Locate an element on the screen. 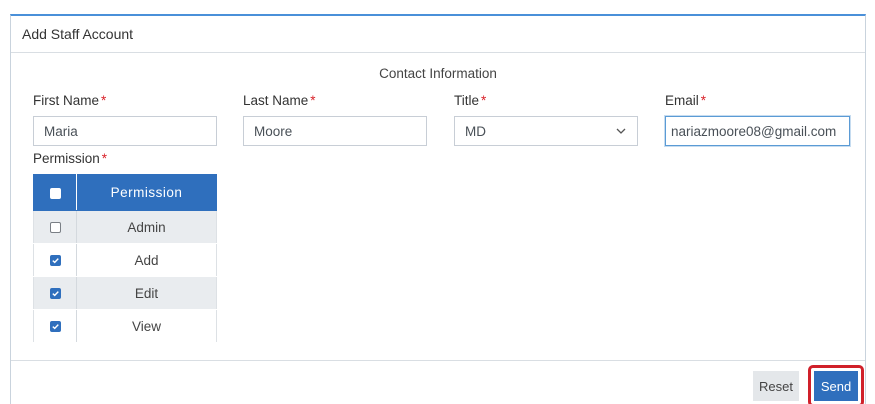  permission-row: Admin is located at coordinates (125, 227).